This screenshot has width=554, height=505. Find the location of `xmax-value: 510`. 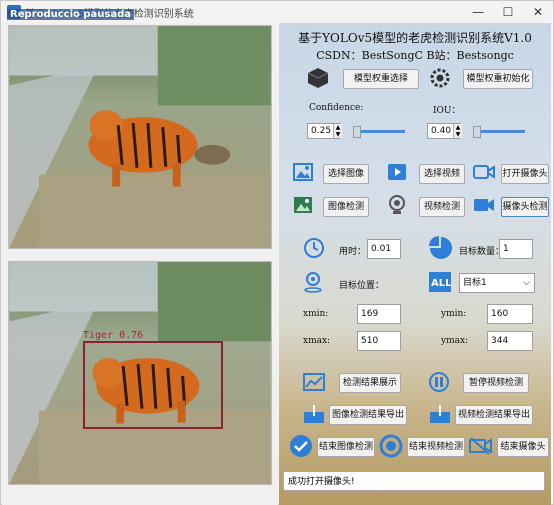

xmax-value: 510 is located at coordinates (379, 341).